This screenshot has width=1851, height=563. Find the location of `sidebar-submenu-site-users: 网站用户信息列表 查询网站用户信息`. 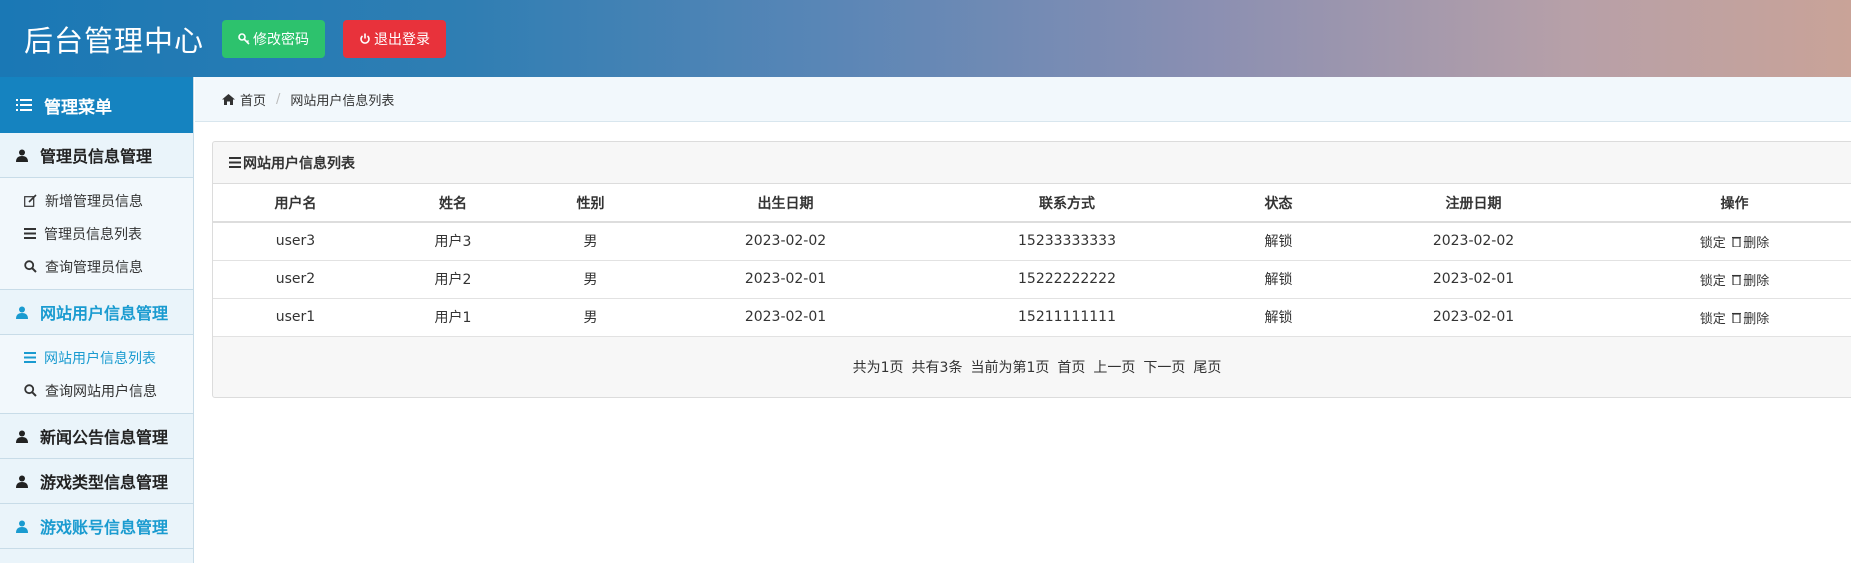

sidebar-submenu-site-users: 网站用户信息列表 查询网站用户信息 is located at coordinates (96, 374).